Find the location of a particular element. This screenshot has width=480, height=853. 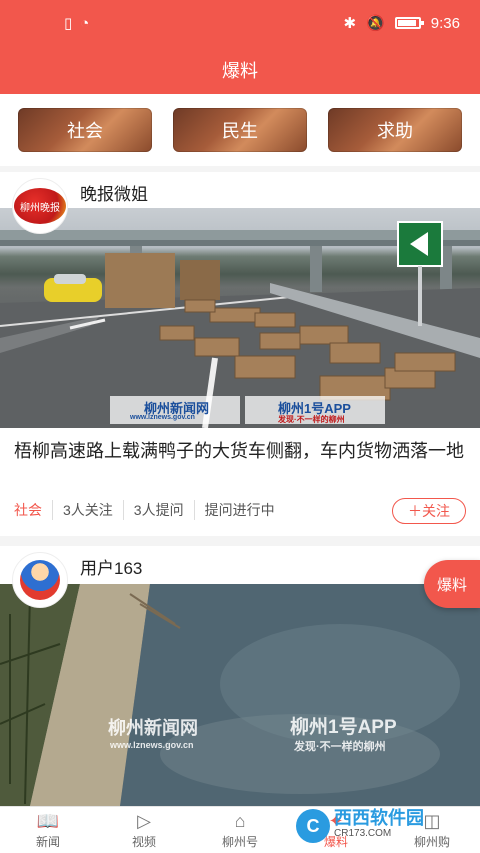

follow-button: ＋关注 is located at coordinates (429, 511).